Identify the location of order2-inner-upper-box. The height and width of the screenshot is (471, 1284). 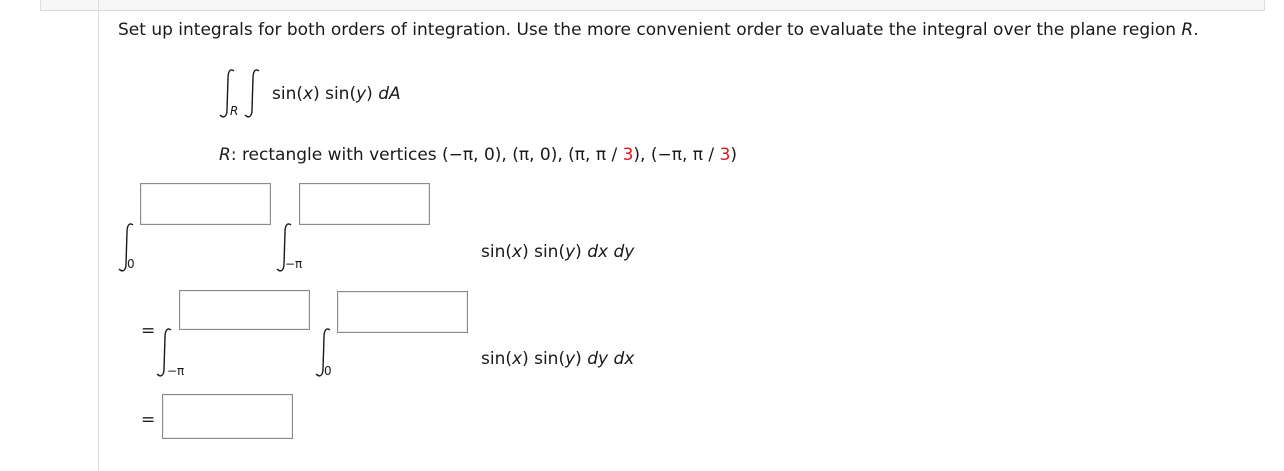
(402, 312).